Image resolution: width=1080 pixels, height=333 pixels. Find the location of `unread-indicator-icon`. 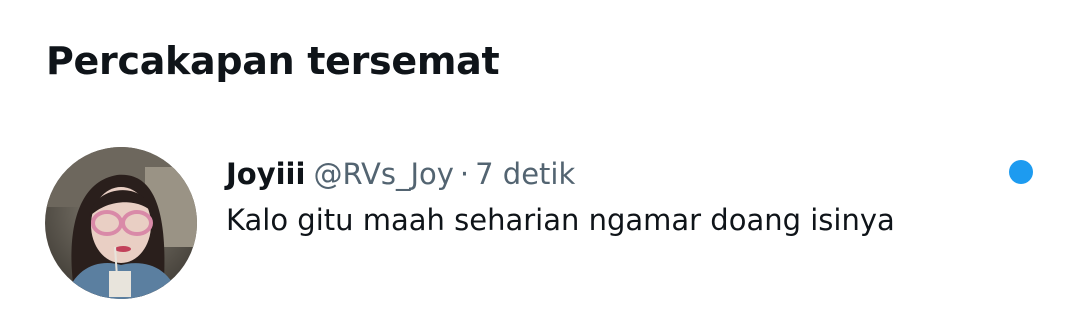

unread-indicator-icon is located at coordinates (1021, 172).